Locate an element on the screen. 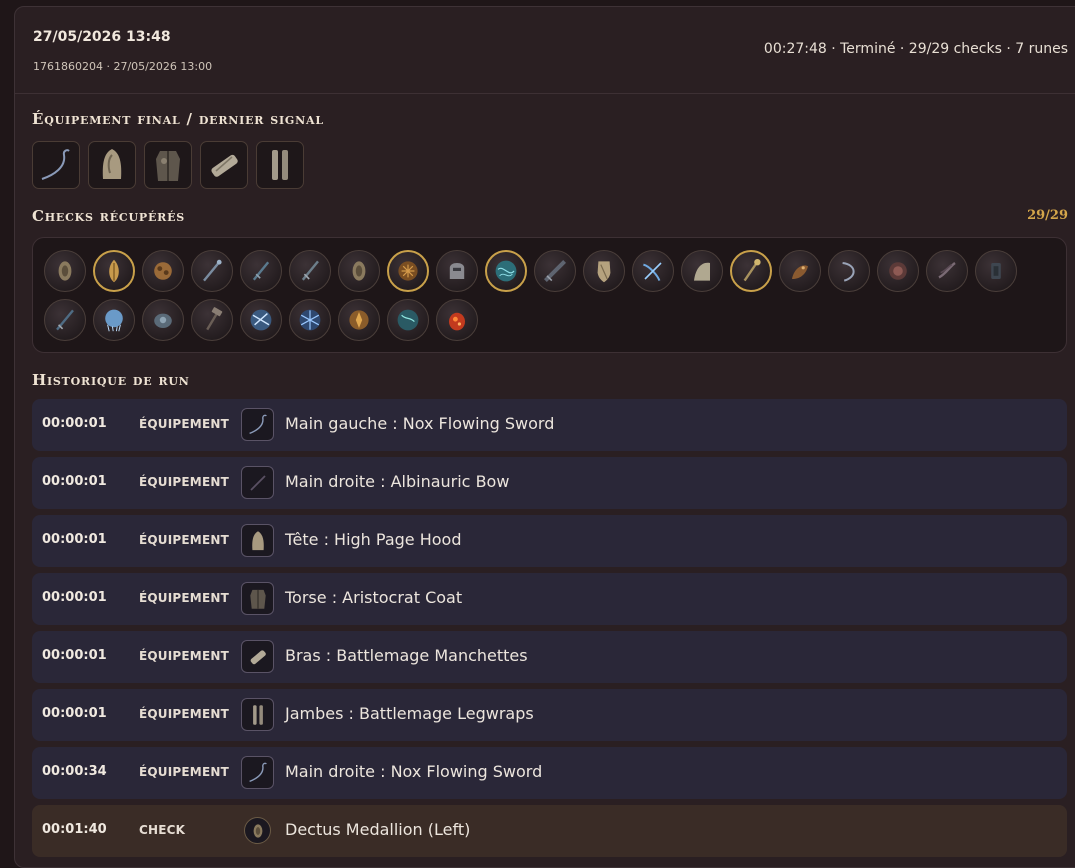 Image resolution: width=1075 pixels, height=868 pixels. golden-rune-icon is located at coordinates (359, 320).